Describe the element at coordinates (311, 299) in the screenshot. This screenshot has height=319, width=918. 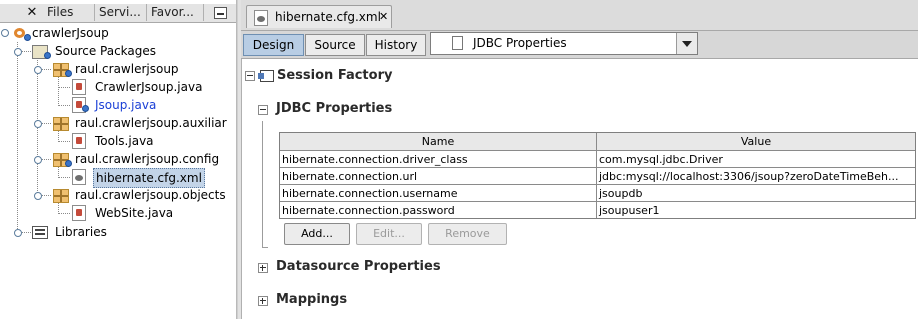
I see `section-mappings: Mappings` at that location.